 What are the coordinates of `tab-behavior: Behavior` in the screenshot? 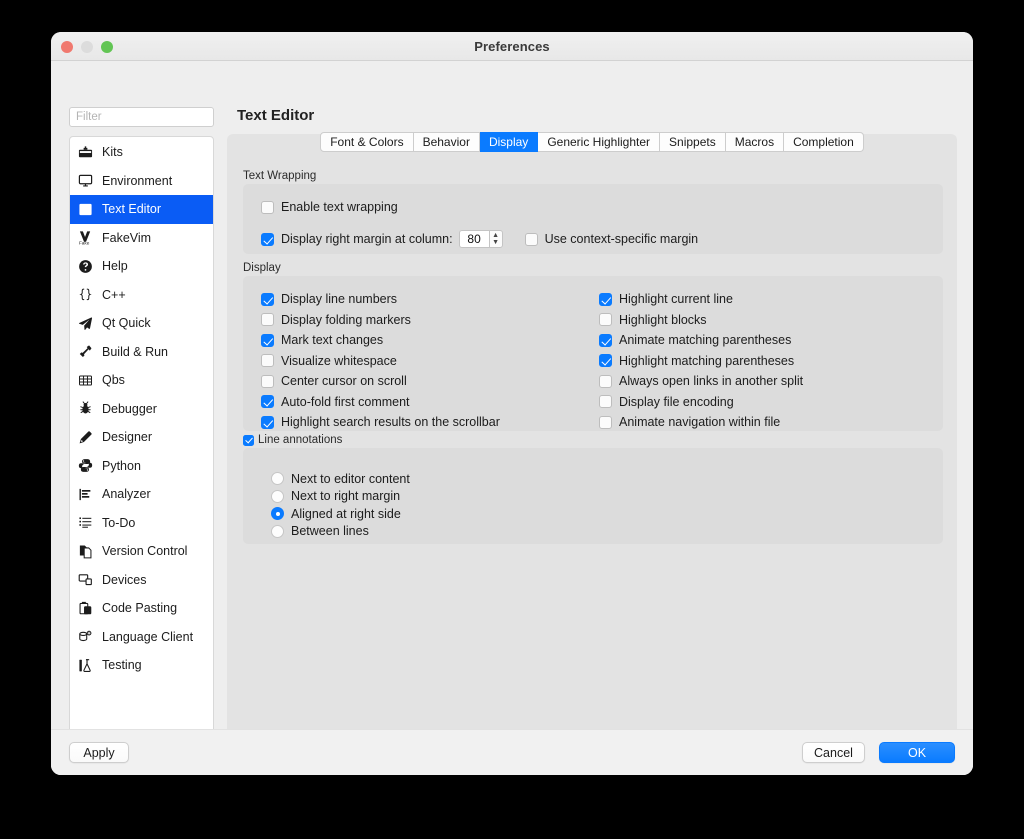 It's located at (446, 142).